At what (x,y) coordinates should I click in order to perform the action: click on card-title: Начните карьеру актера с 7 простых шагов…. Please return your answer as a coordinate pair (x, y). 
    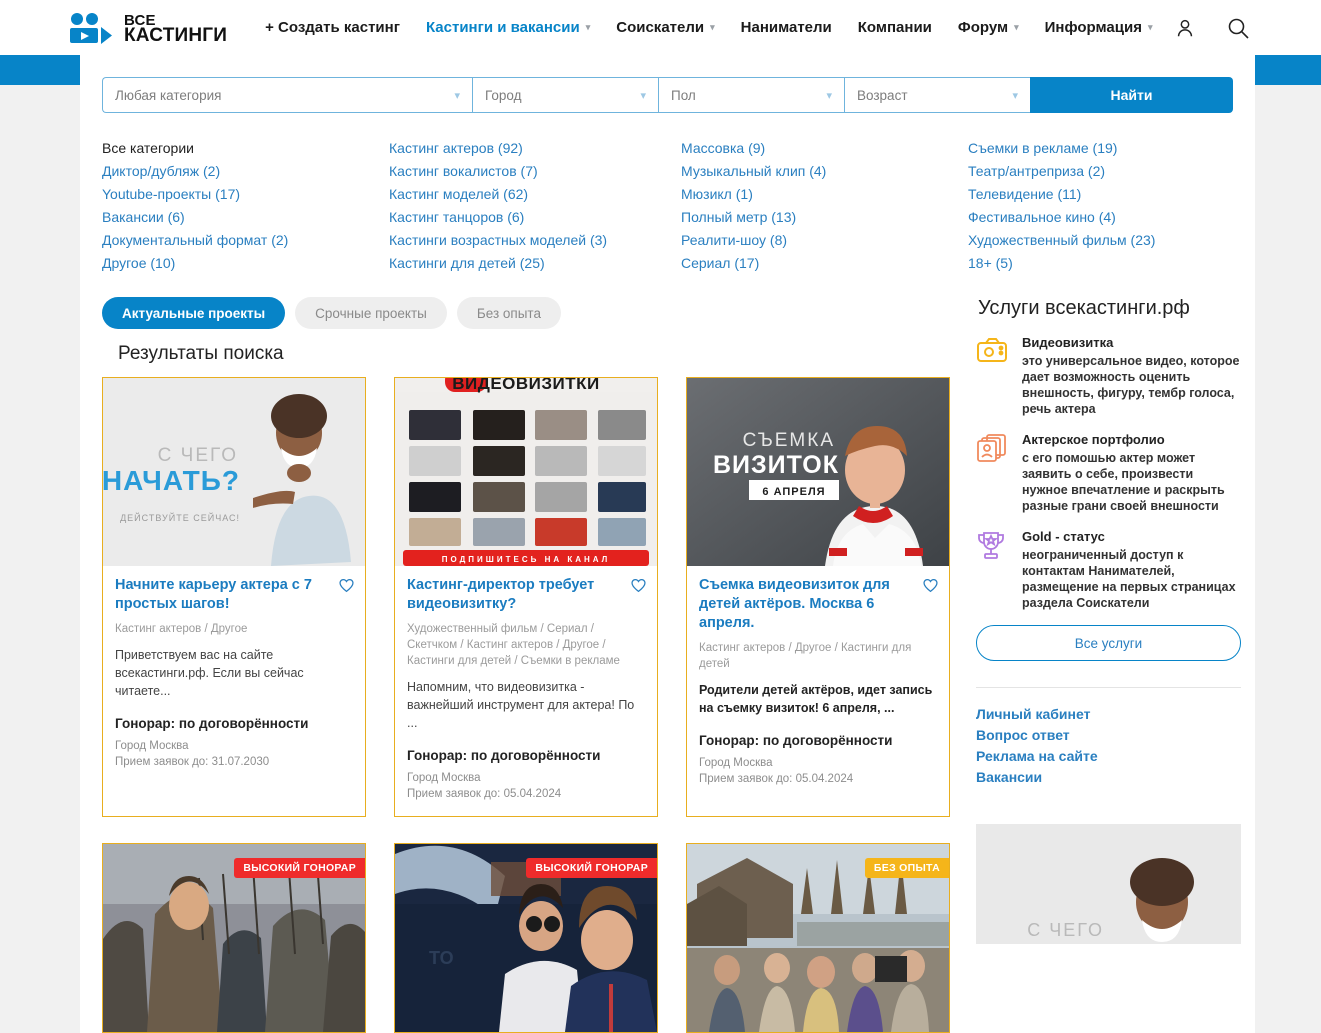
    Looking at the image, I should click on (234, 595).